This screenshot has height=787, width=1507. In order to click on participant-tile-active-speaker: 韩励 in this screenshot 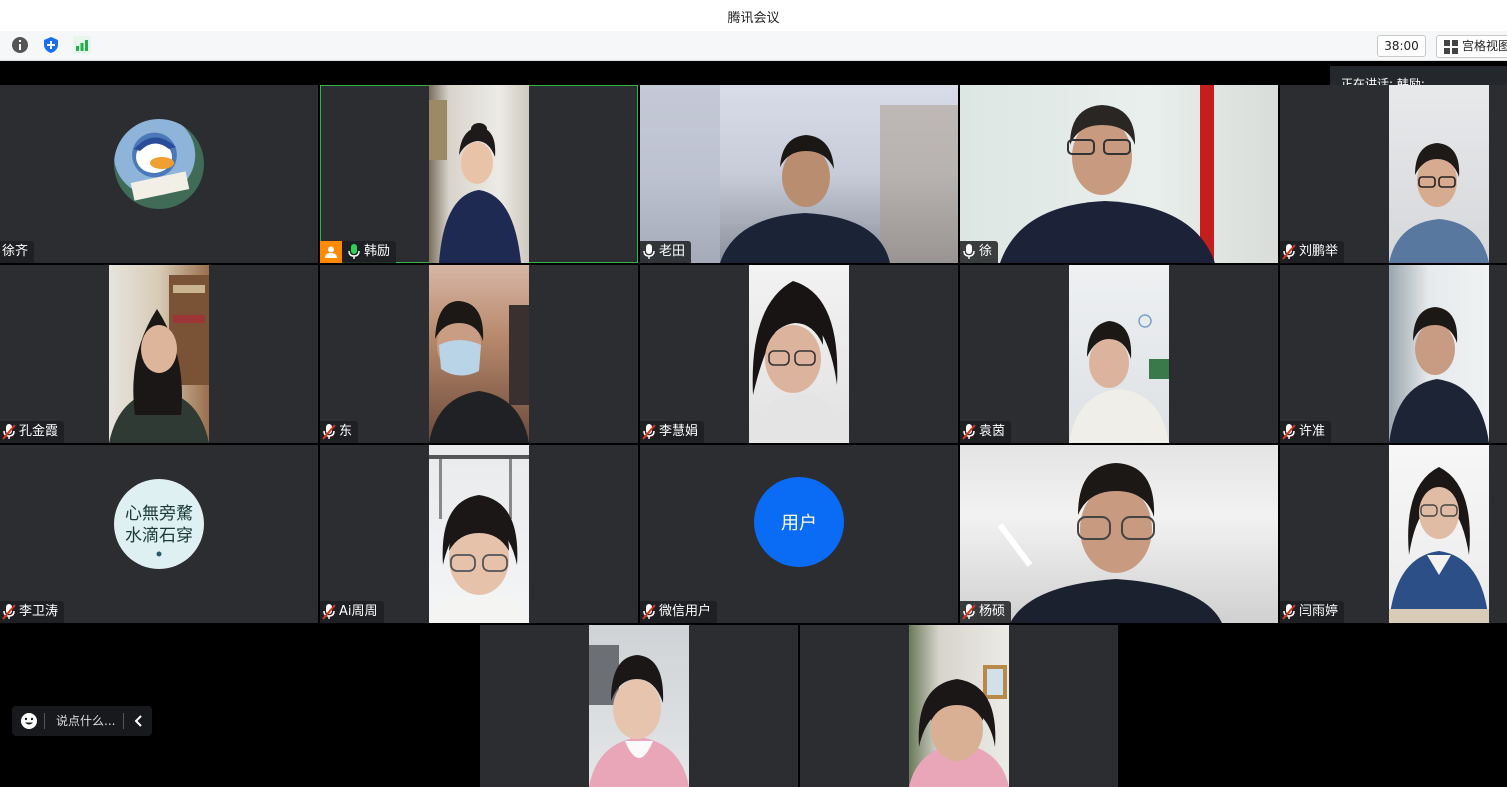, I will do `click(479, 174)`.